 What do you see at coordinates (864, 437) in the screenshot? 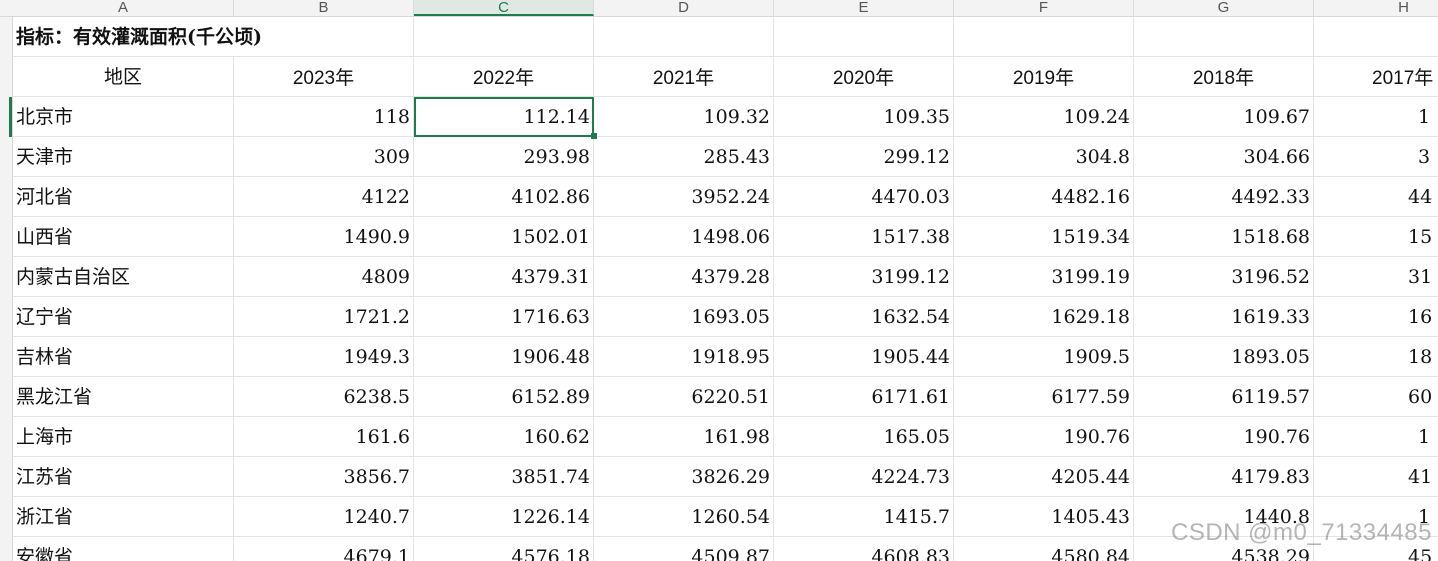
I see `value-cell: 165.05` at bounding box center [864, 437].